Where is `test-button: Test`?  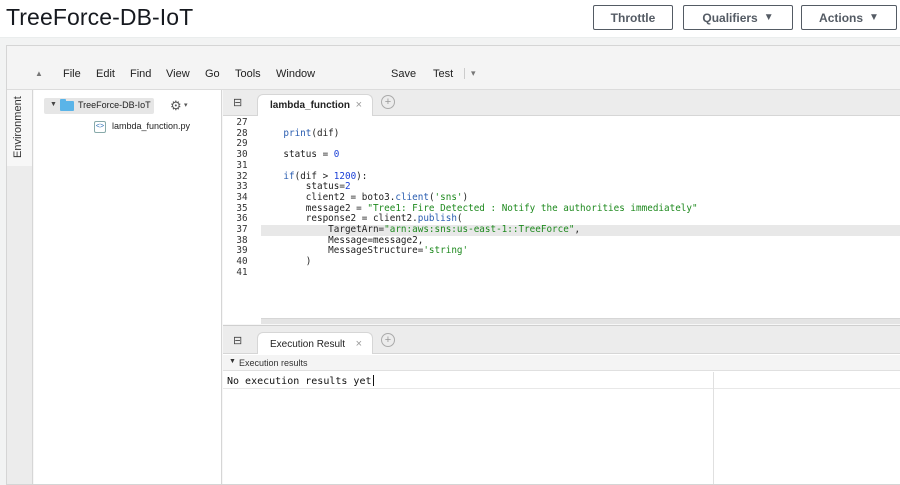 test-button: Test is located at coordinates (443, 74).